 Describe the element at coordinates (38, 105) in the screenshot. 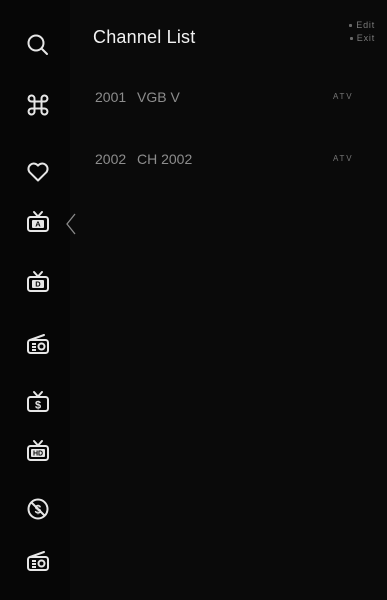

I see `command-icon` at that location.